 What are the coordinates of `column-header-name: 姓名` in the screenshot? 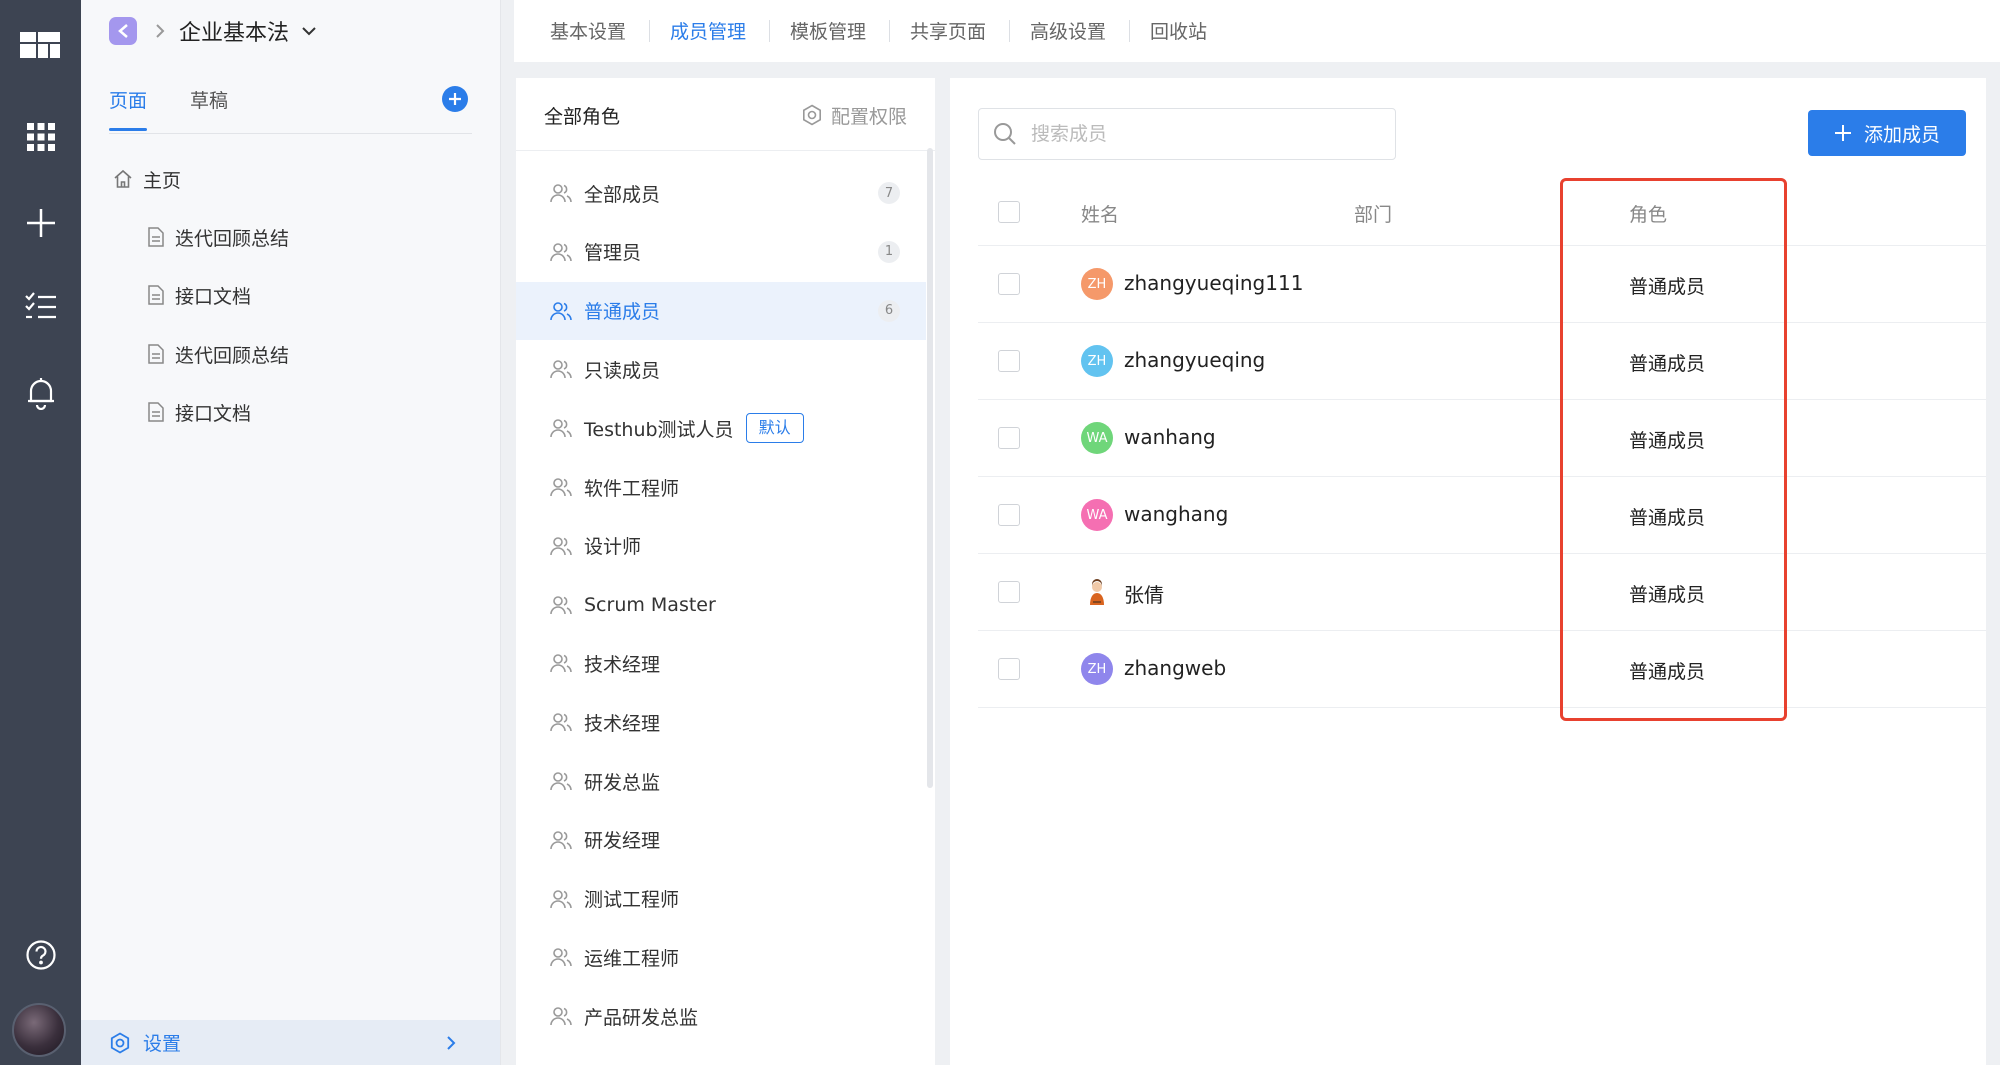 It's located at (1100, 213).